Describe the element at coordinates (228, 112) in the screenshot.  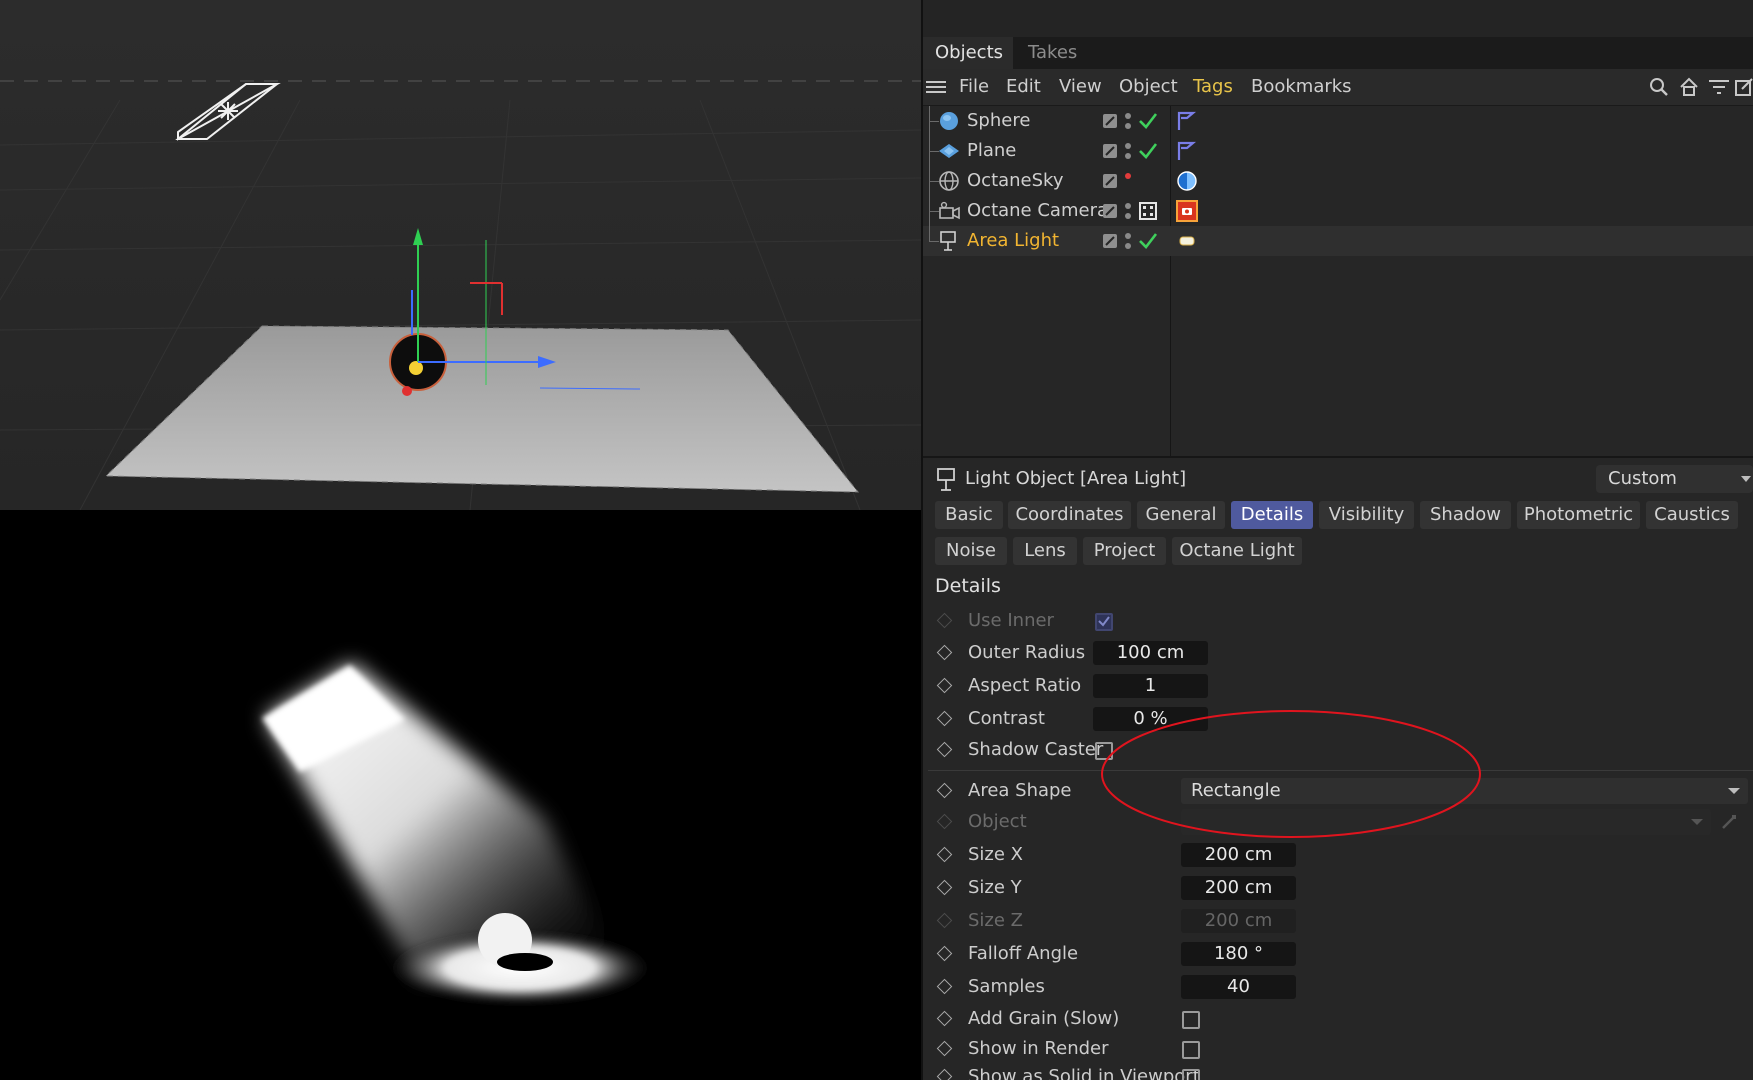
I see `area-light-gizmo` at that location.